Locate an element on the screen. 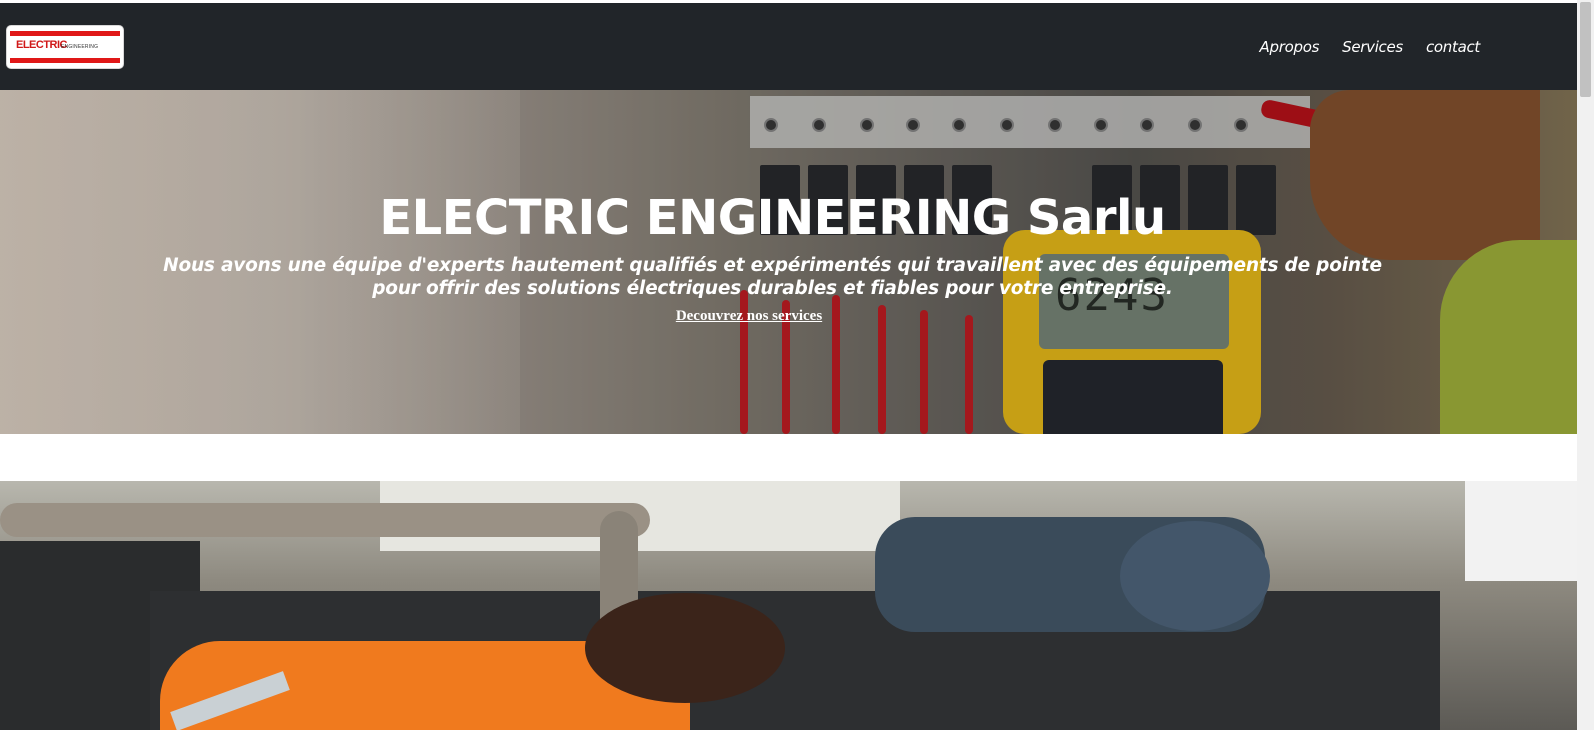 The width and height of the screenshot is (1594, 730). brand-logo: ELECTRIC ENGINEERING is located at coordinates (65, 47).